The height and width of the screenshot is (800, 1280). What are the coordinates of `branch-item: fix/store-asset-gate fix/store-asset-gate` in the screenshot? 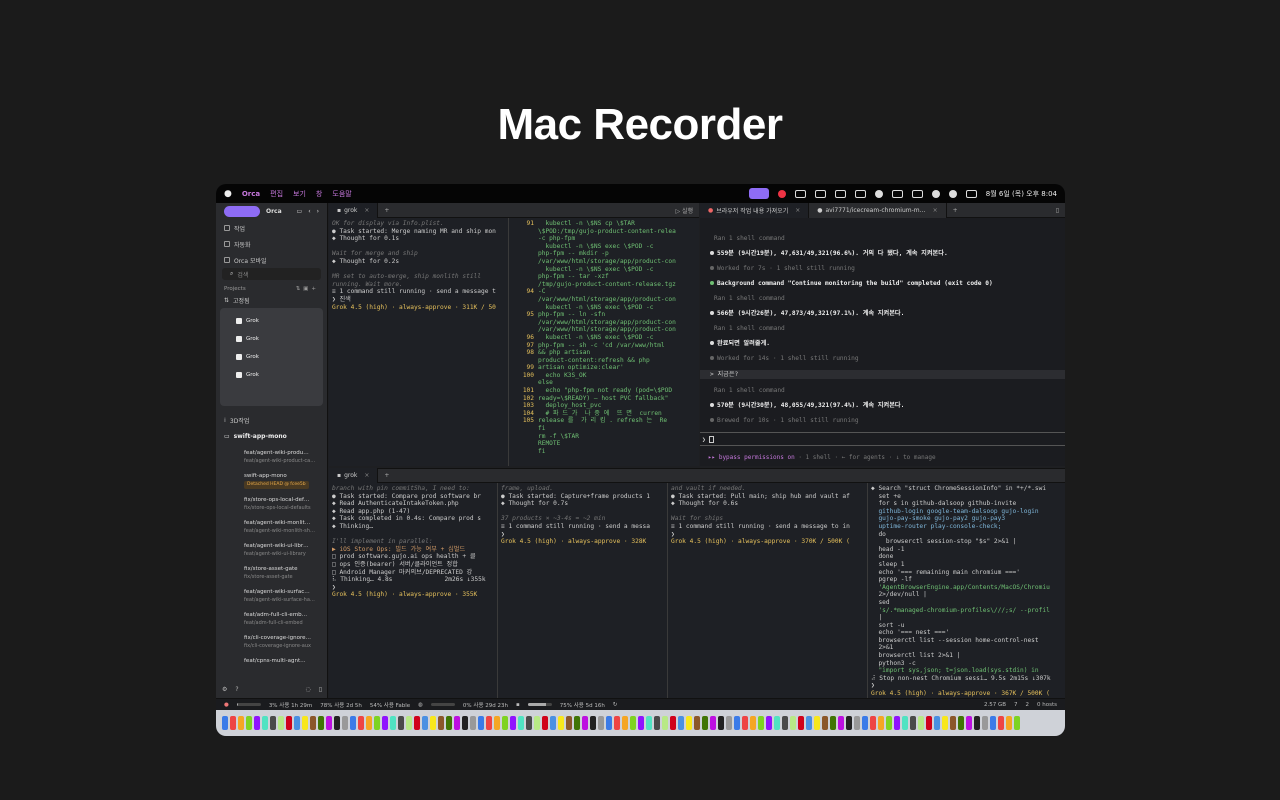 It's located at (271, 571).